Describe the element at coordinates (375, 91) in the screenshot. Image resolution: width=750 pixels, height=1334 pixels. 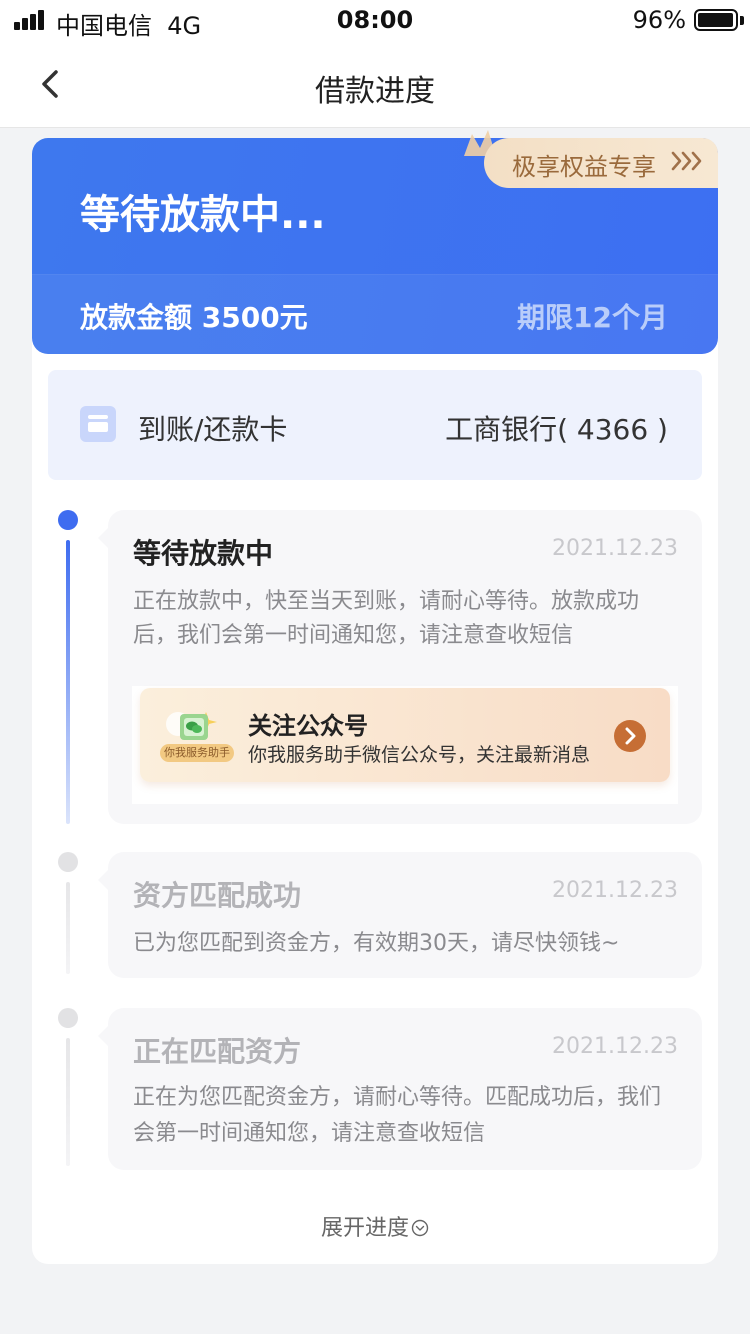
I see `page-title: 借款进度` at that location.